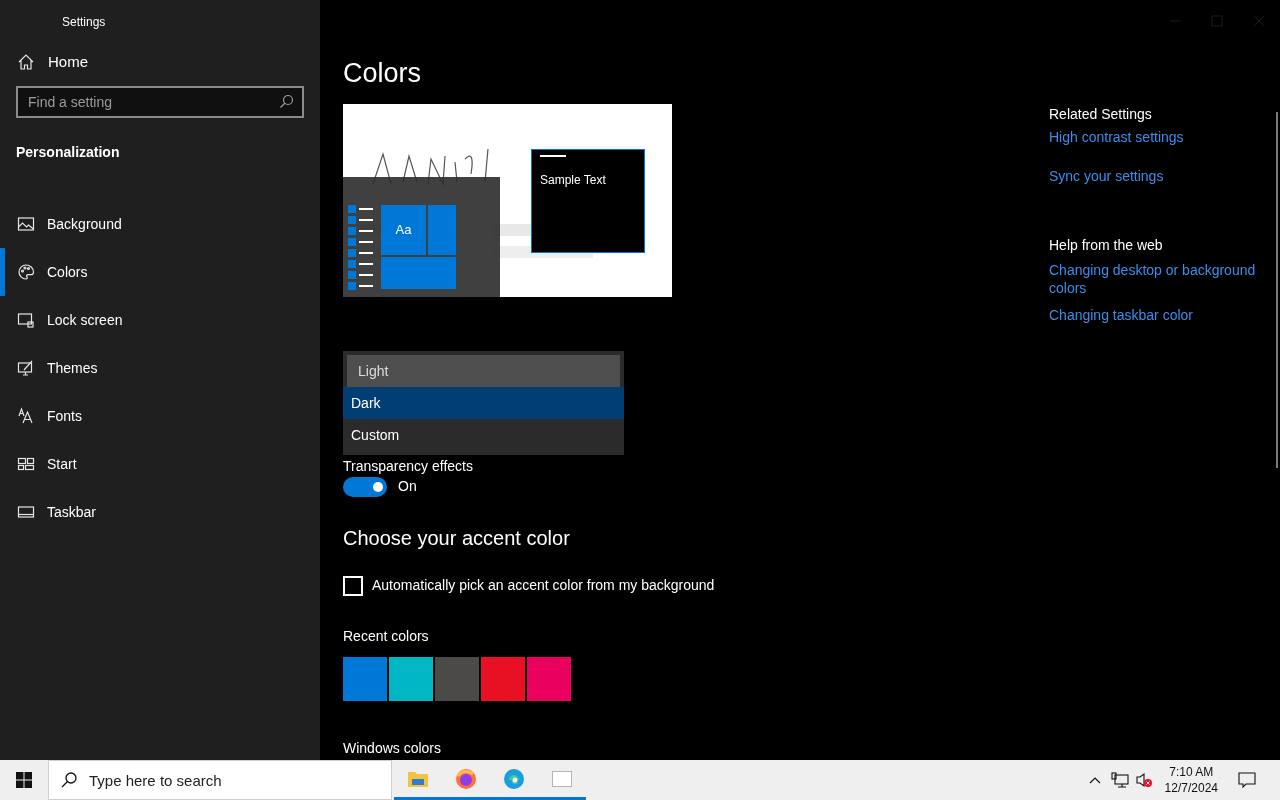  I want to click on browser-wave-icon, so click(514, 778).